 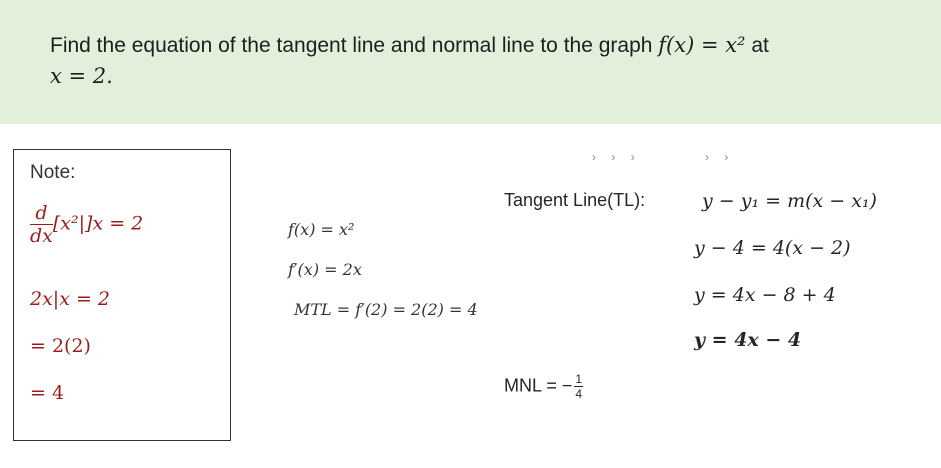 I want to click on normal-slope: MNL = −1 4, so click(x=544, y=386).